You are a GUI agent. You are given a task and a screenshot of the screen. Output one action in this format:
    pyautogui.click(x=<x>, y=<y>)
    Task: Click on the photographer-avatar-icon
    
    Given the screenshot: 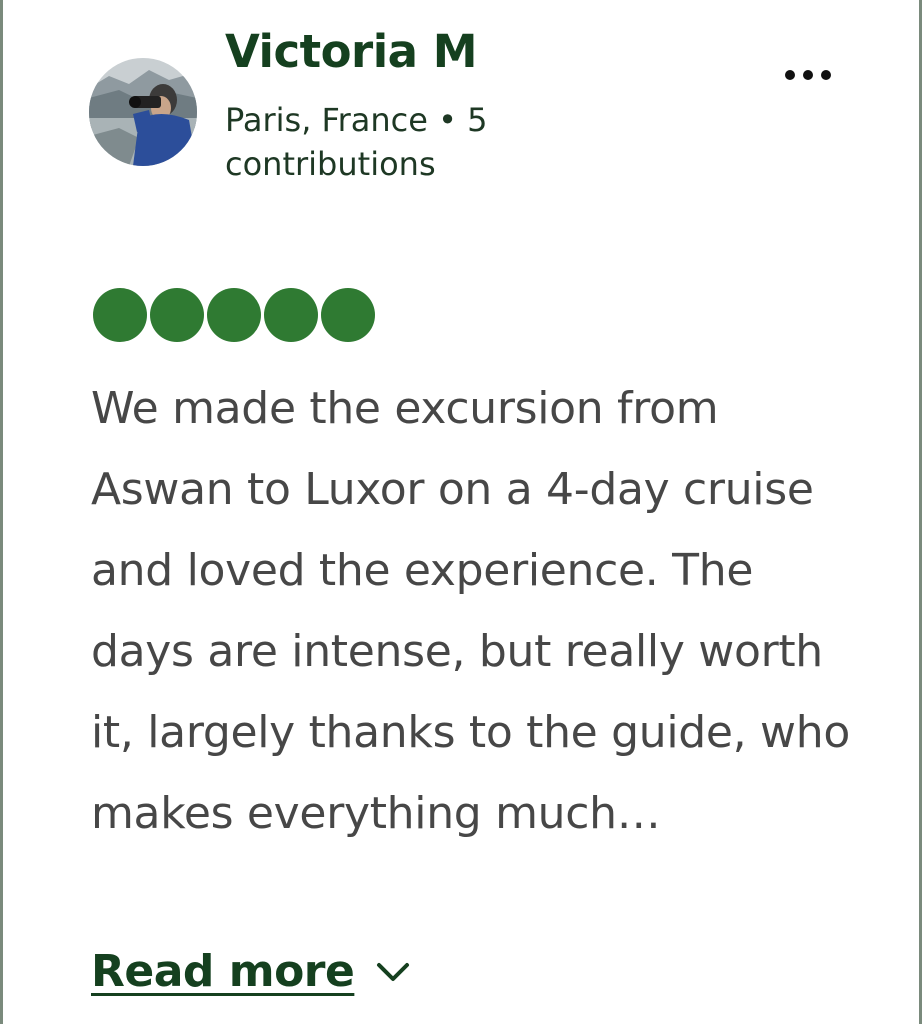 What is the action you would take?
    pyautogui.click(x=143, y=112)
    